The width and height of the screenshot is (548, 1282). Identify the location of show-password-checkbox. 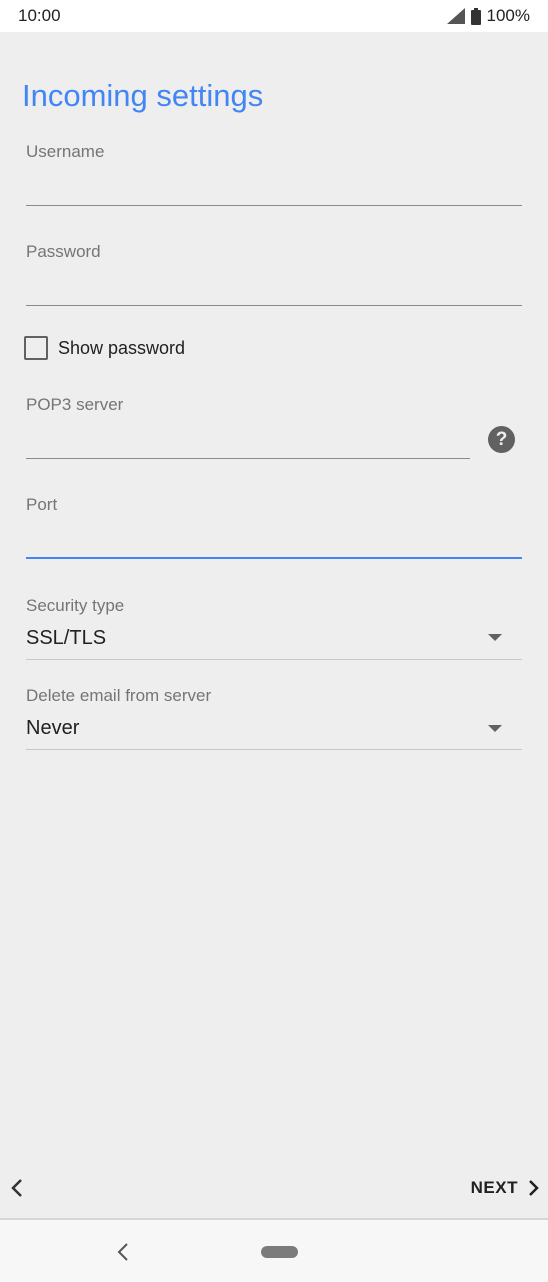
(36, 348).